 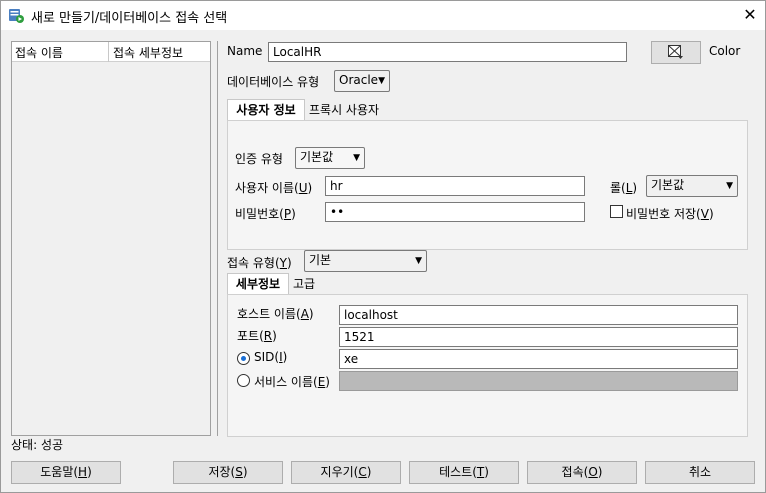 I want to click on test-button: 테스트(T), so click(x=464, y=472).